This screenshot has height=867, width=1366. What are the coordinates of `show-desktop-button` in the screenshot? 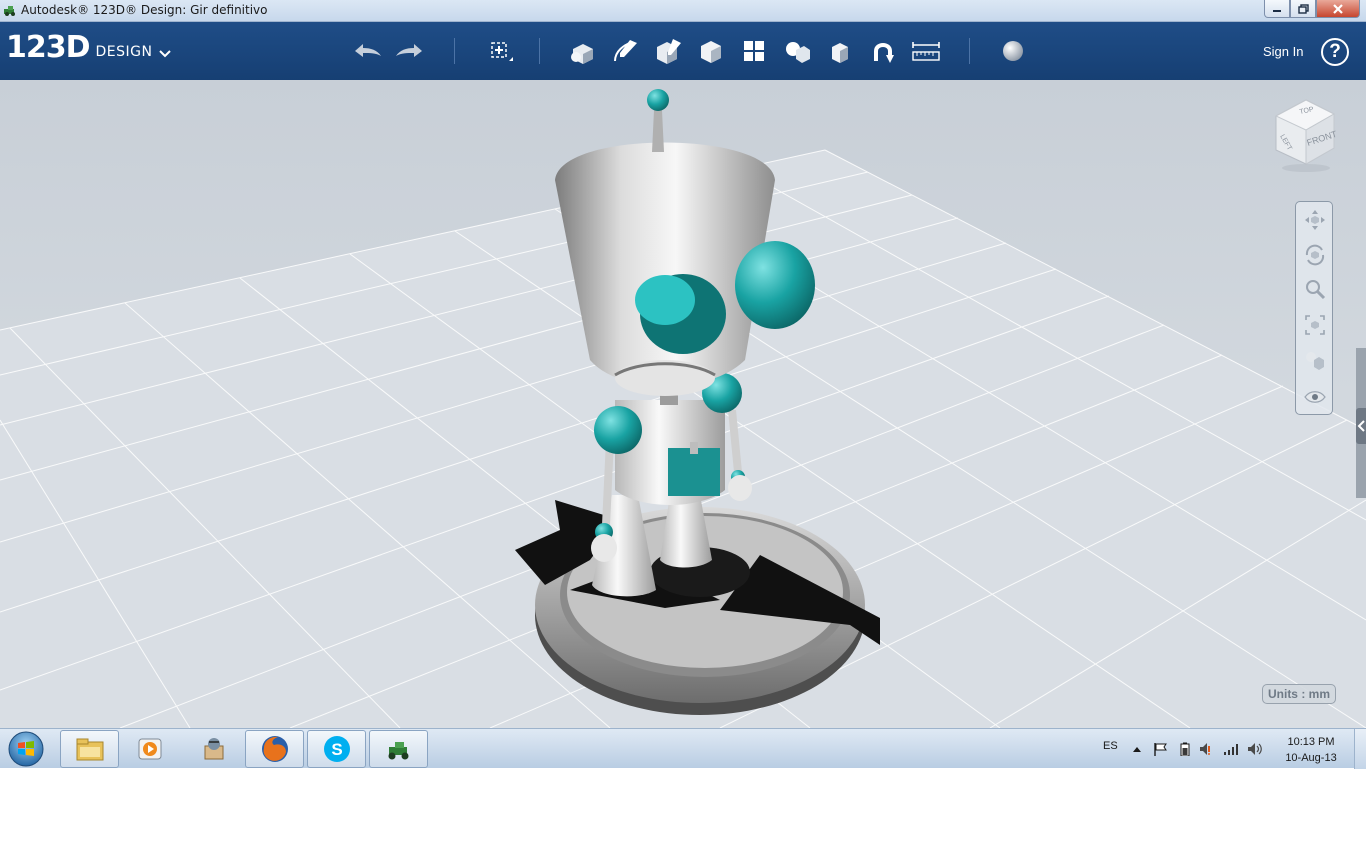 It's located at (1360, 749).